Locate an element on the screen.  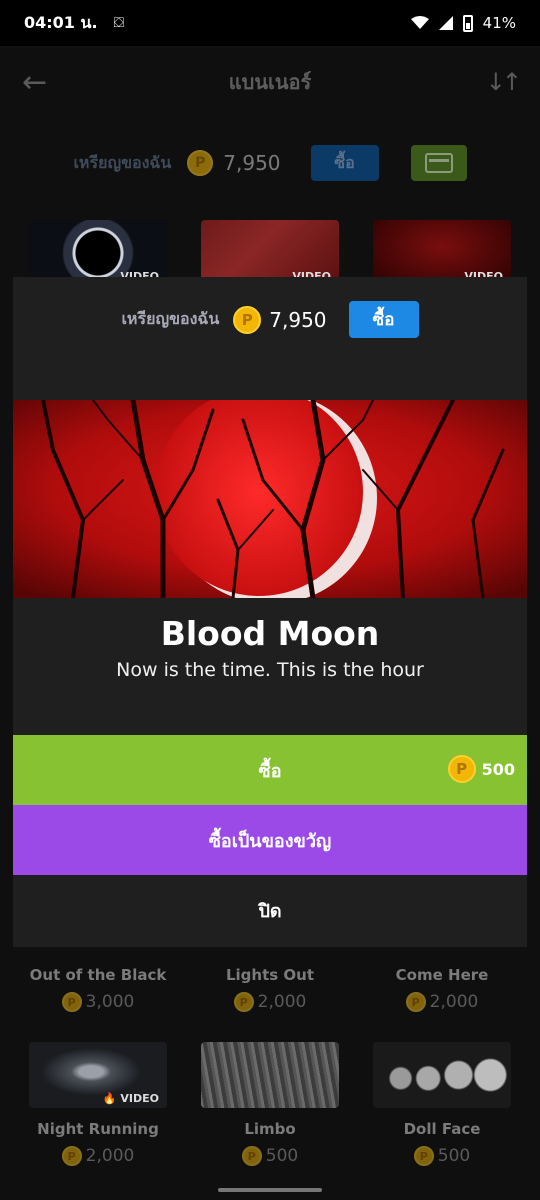
dialog-coin-label: เหรียญของฉัน is located at coordinates (170, 318).